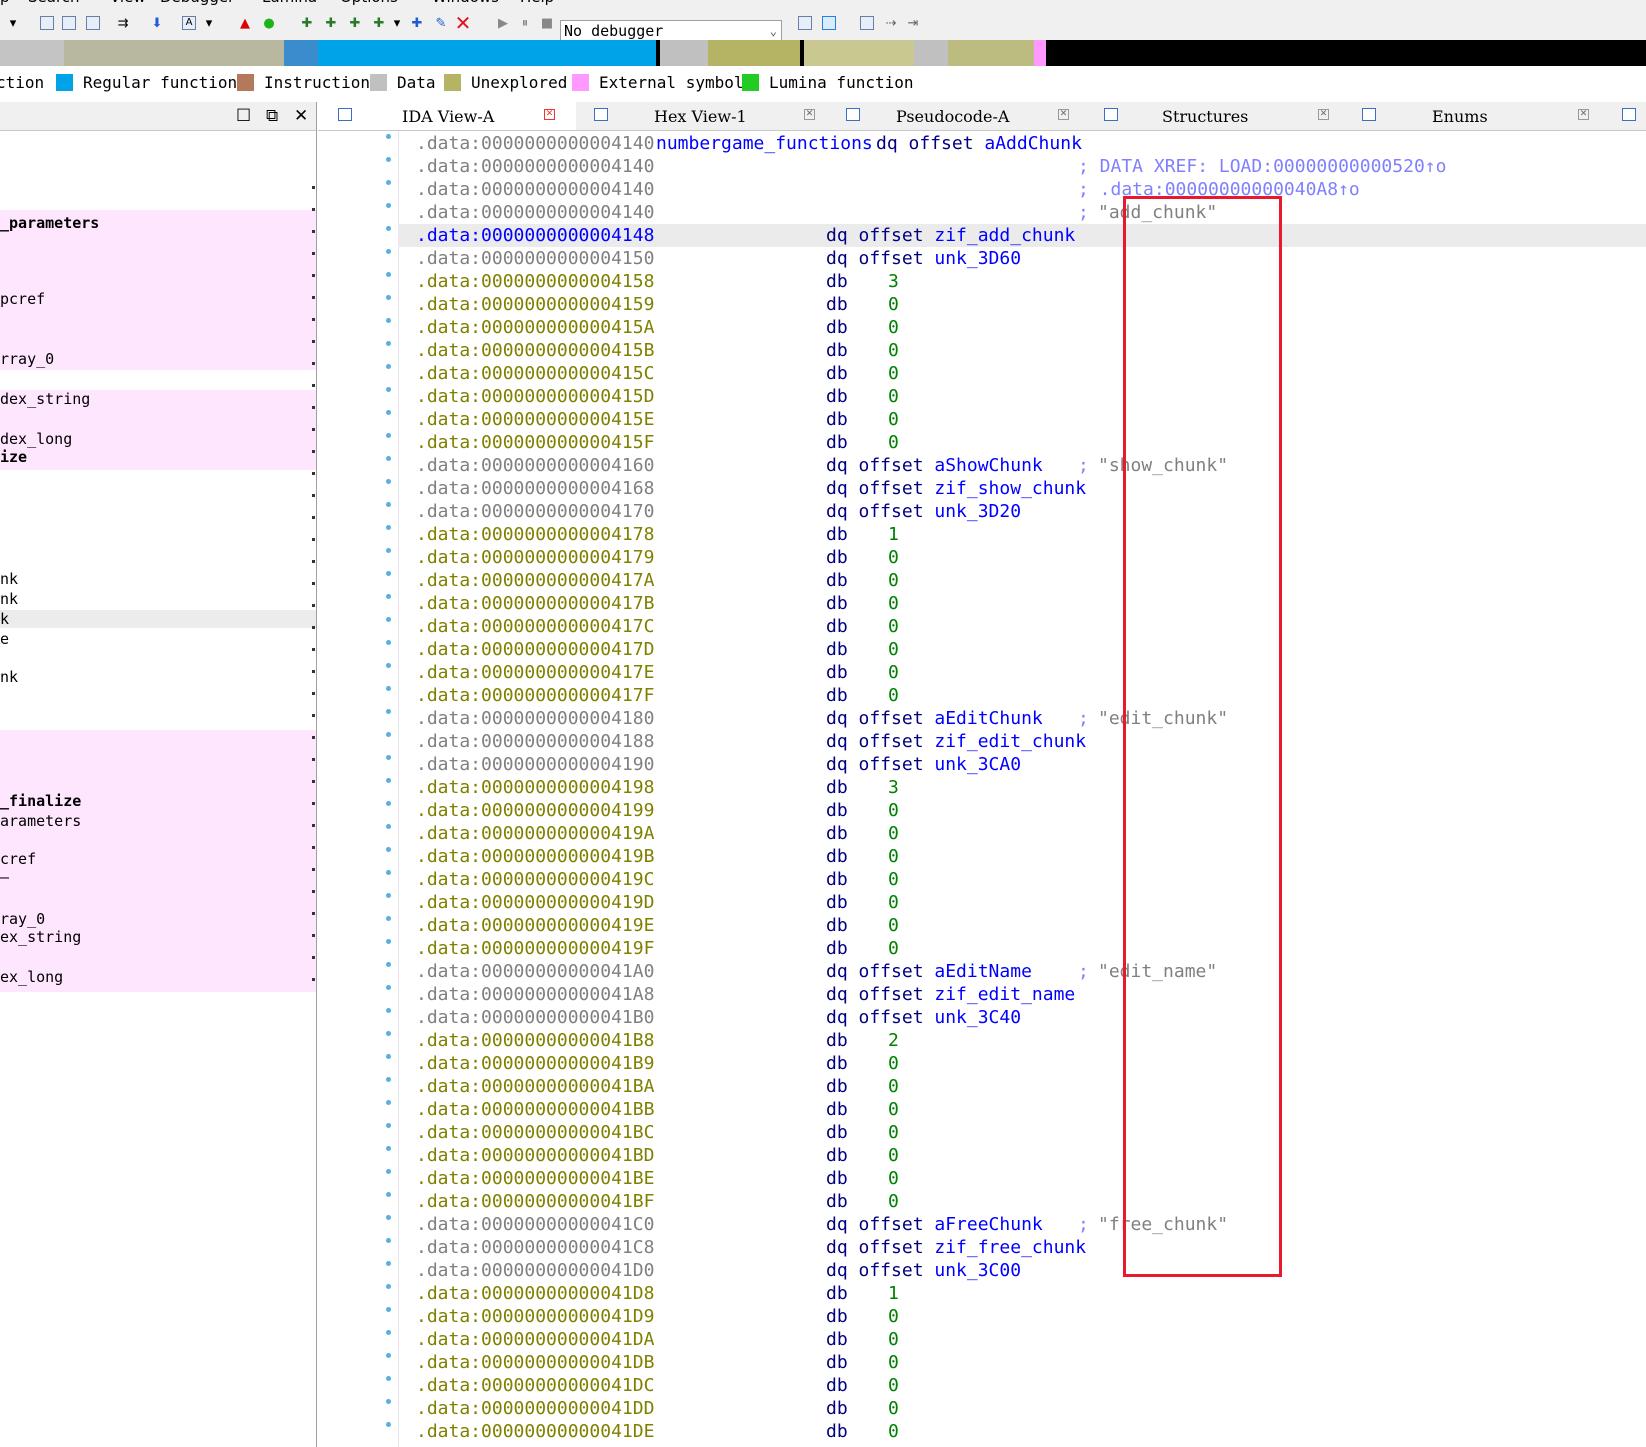  I want to click on listing-row: .data:00000000000041BC db 0, so click(1022, 1132).